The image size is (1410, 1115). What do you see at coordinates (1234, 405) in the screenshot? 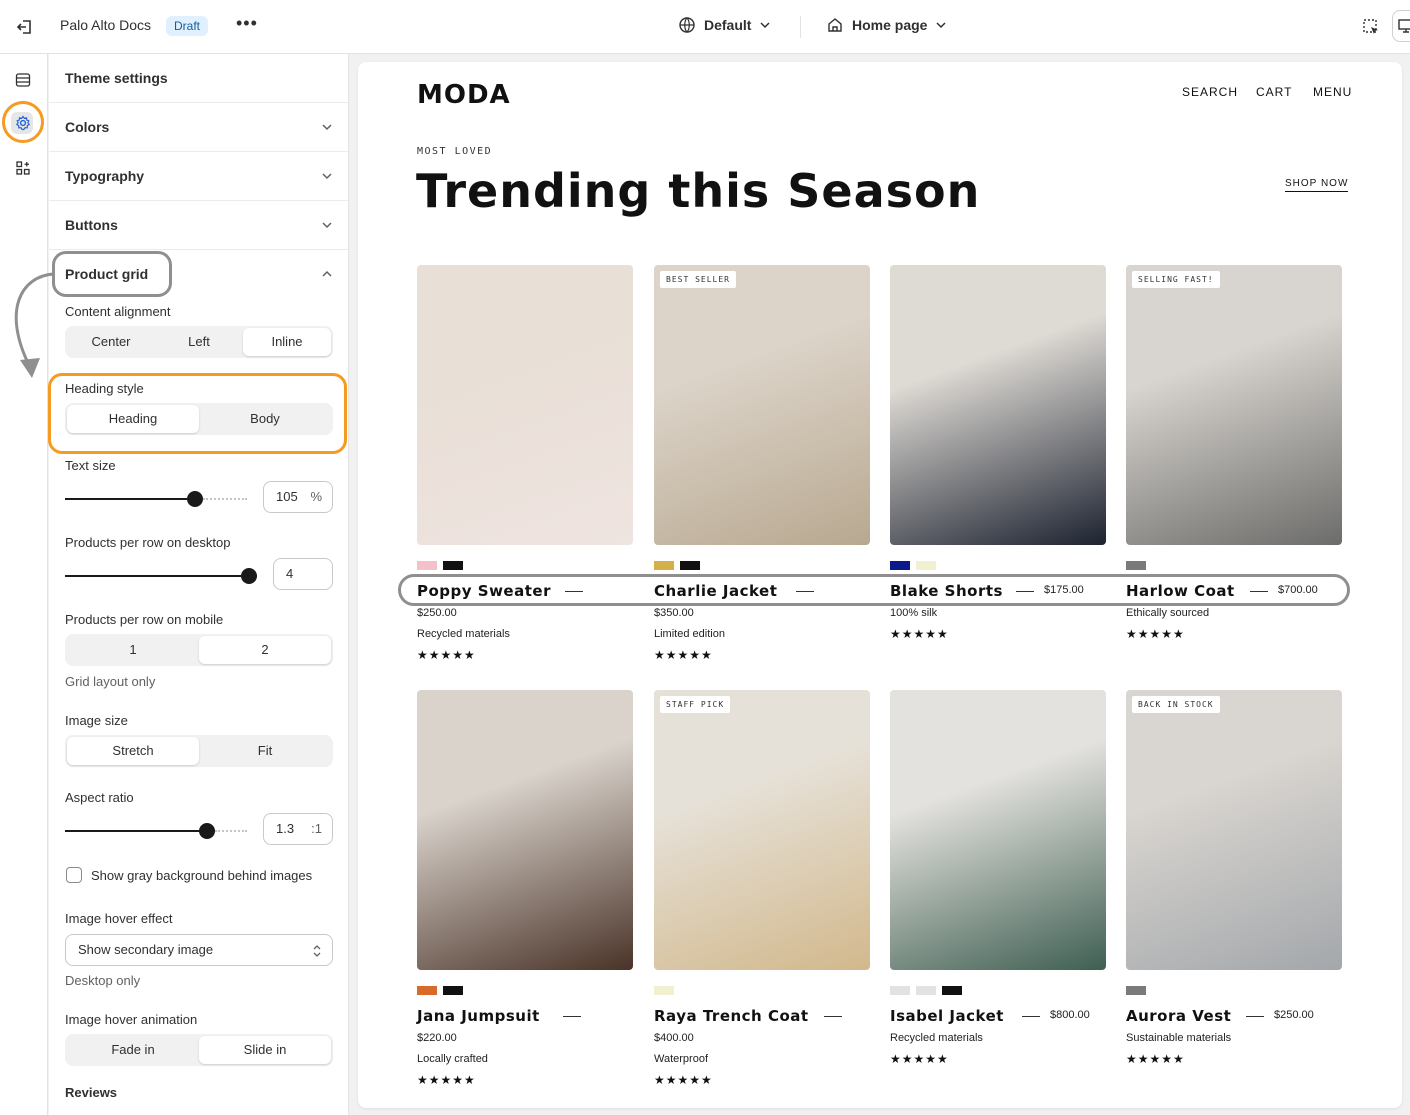
I see `product-image: SELLING FAST!` at bounding box center [1234, 405].